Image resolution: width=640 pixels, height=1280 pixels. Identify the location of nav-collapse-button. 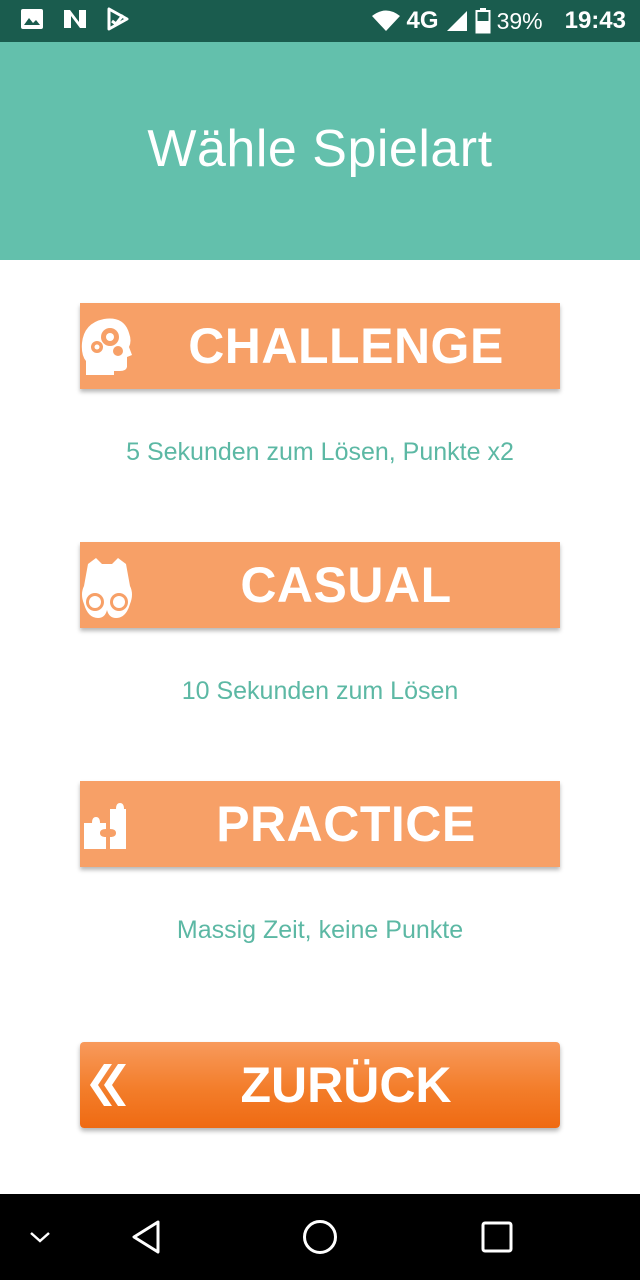
(40, 1237).